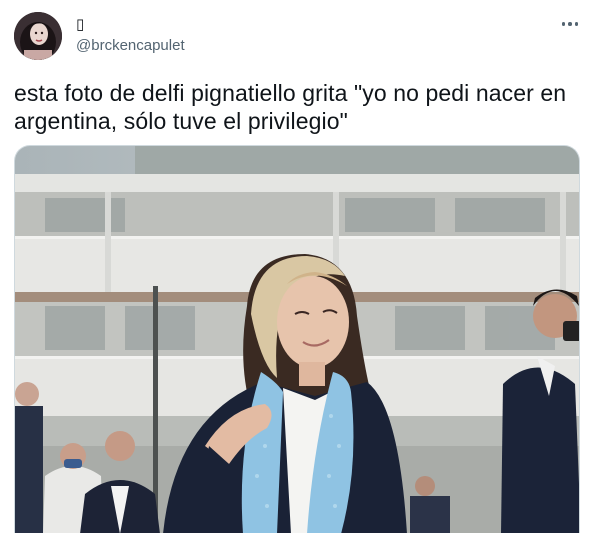  I want to click on more-options-icon, so click(570, 24).